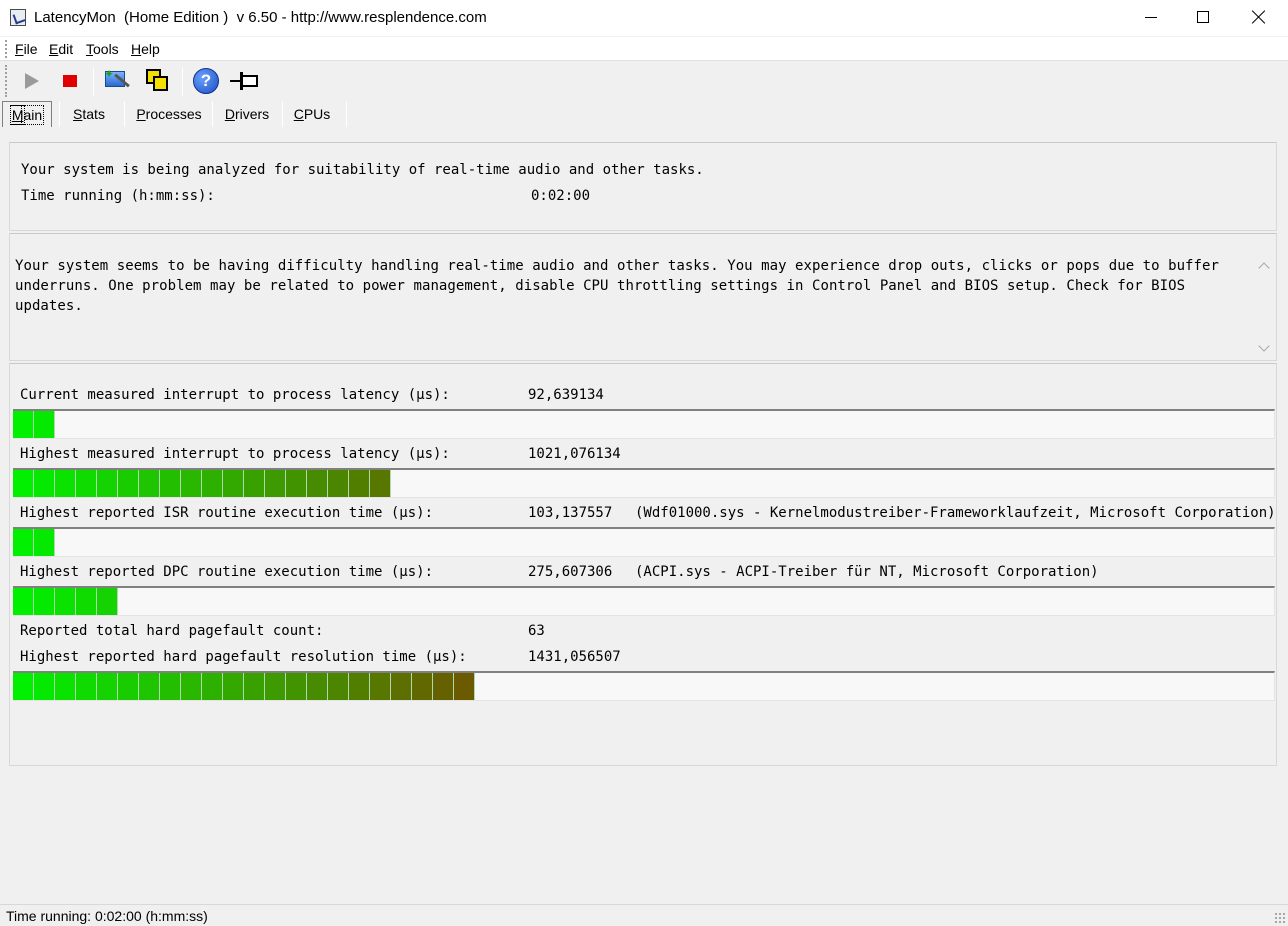  I want to click on stop-button, so click(70, 81).